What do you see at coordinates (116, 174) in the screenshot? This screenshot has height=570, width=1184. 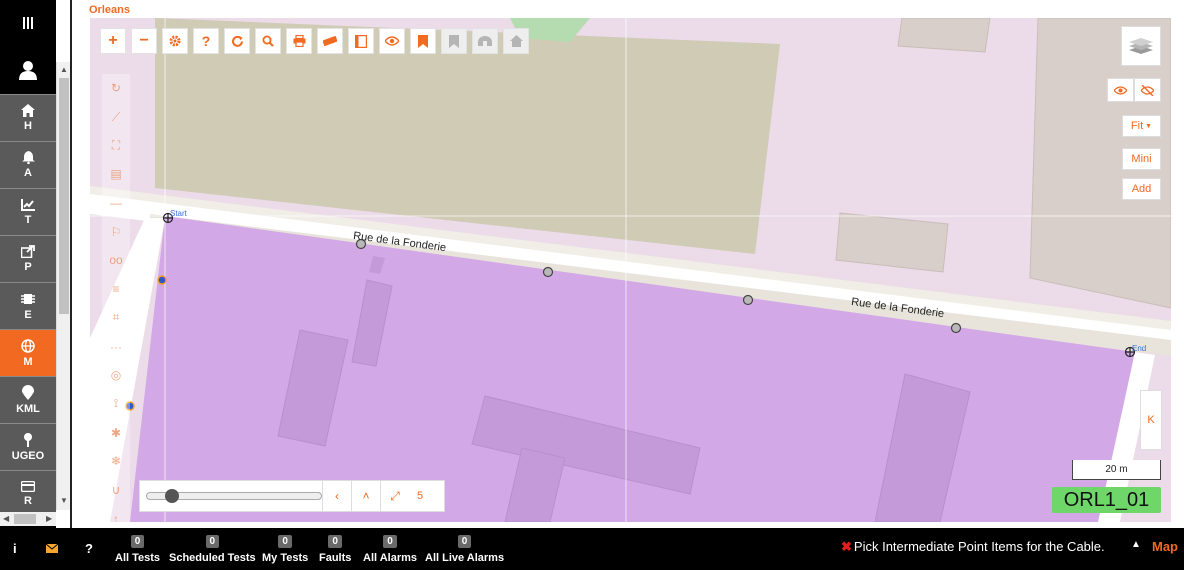 I see `table-tool: ▤` at bounding box center [116, 174].